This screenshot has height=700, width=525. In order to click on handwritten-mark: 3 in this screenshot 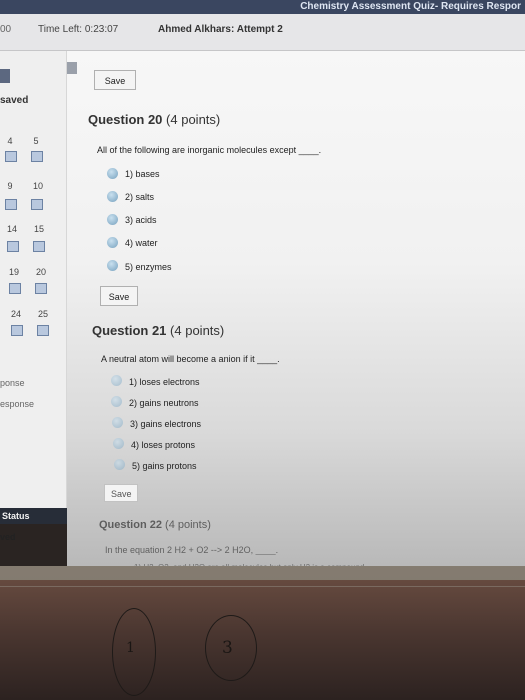, I will do `click(227, 648)`.